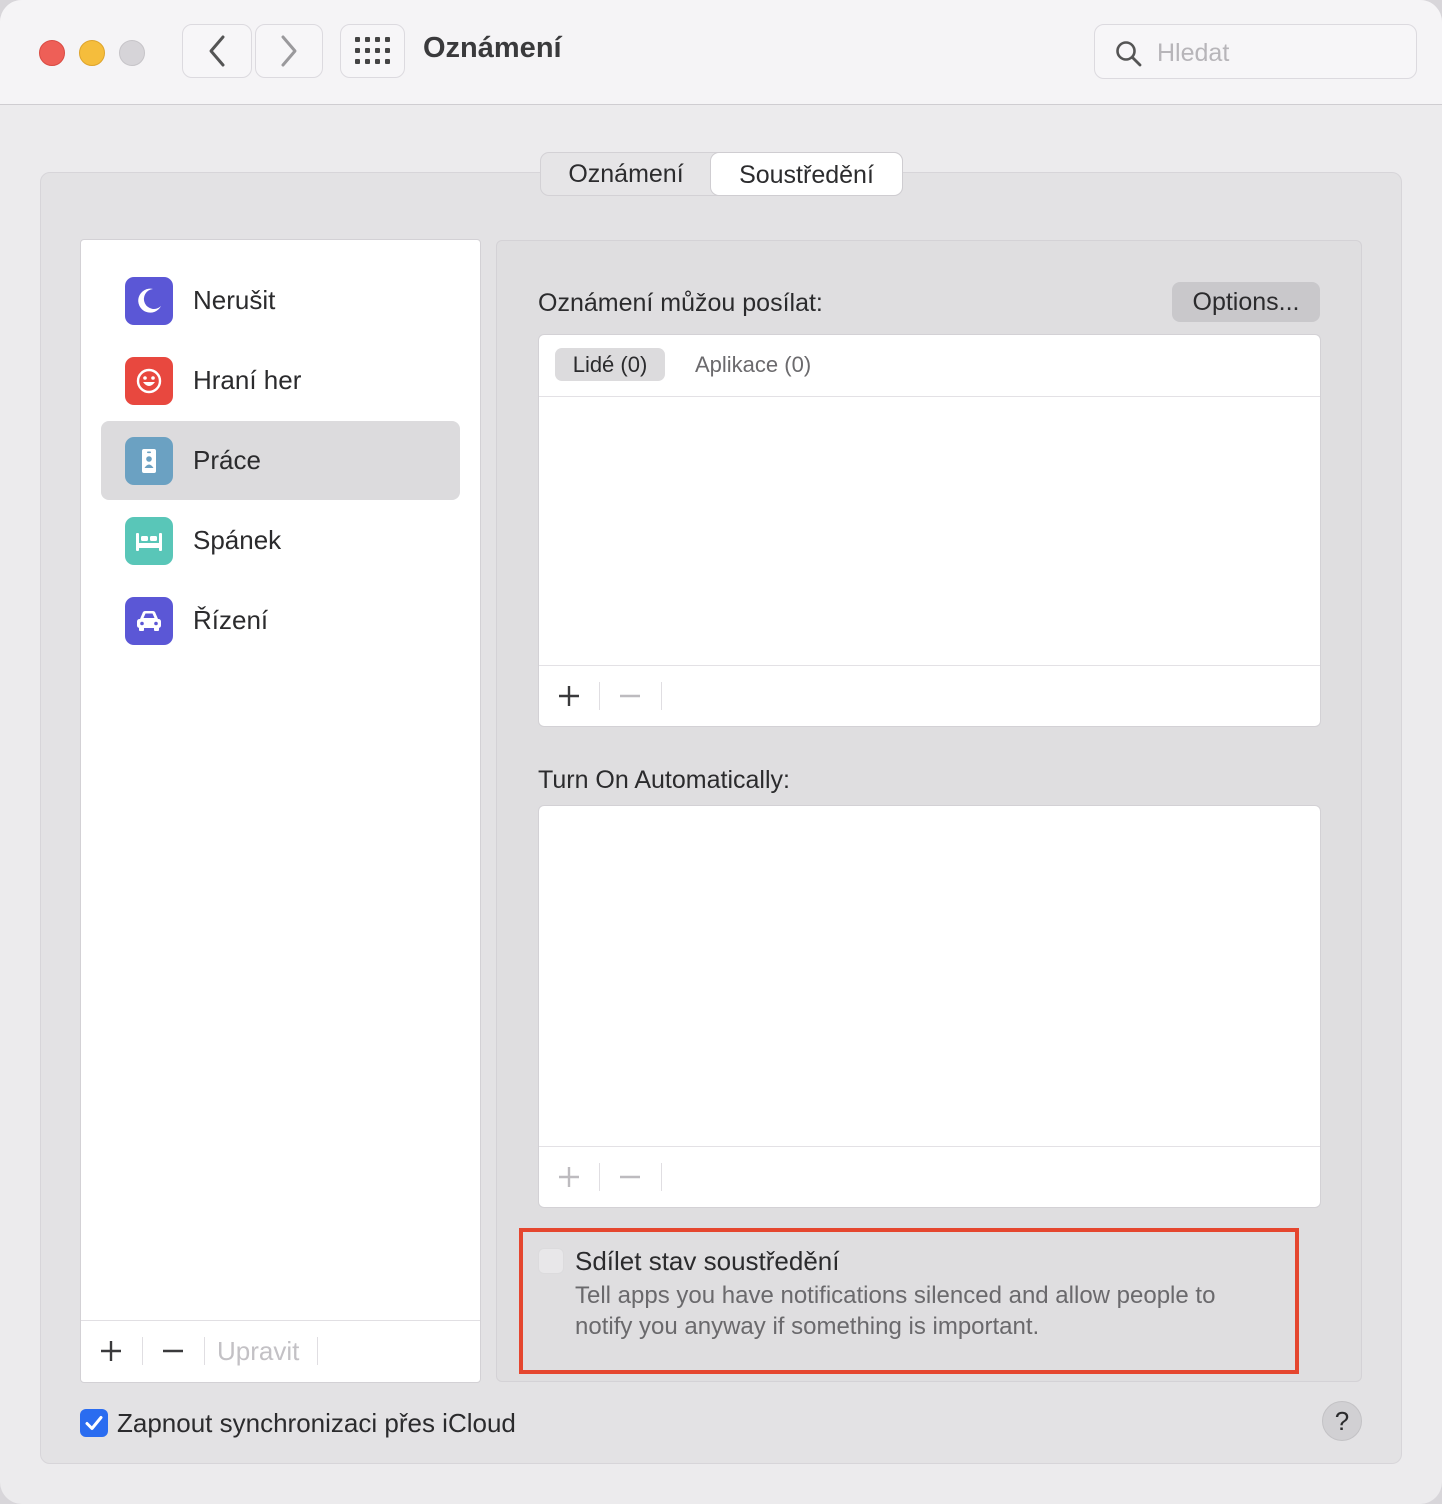 The width and height of the screenshot is (1442, 1504). I want to click on help-button: ?, so click(1342, 1421).